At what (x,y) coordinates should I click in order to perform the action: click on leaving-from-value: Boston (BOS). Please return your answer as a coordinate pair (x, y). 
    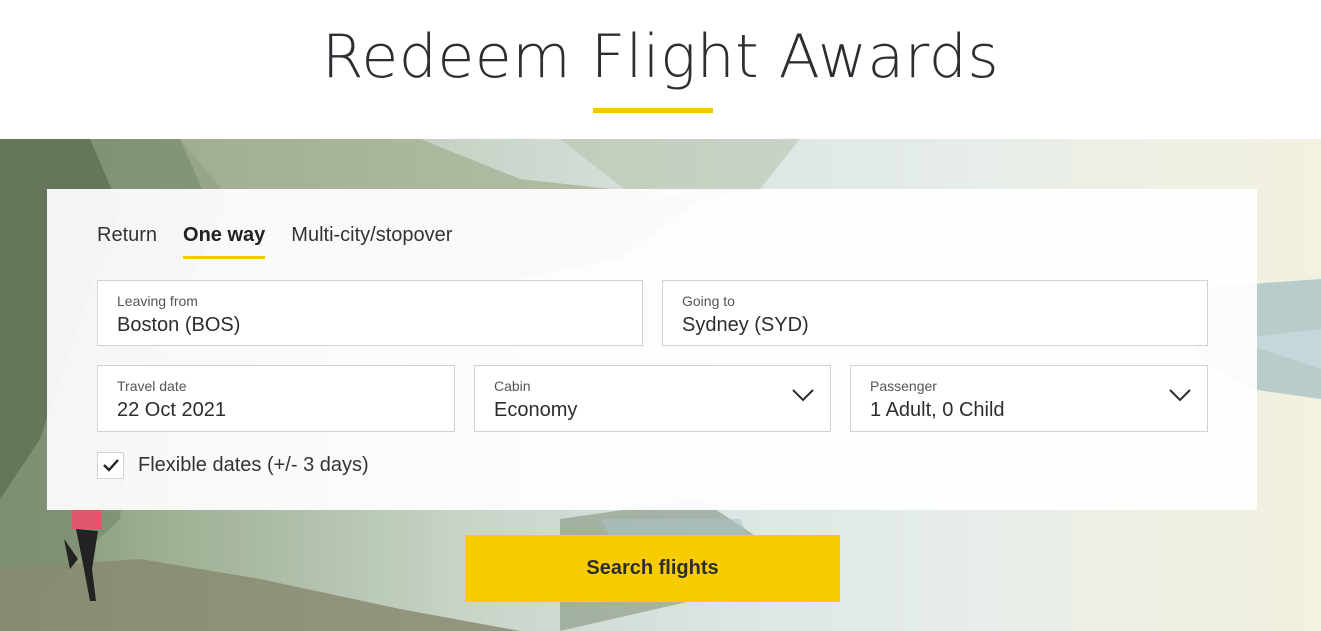
    Looking at the image, I should click on (179, 325).